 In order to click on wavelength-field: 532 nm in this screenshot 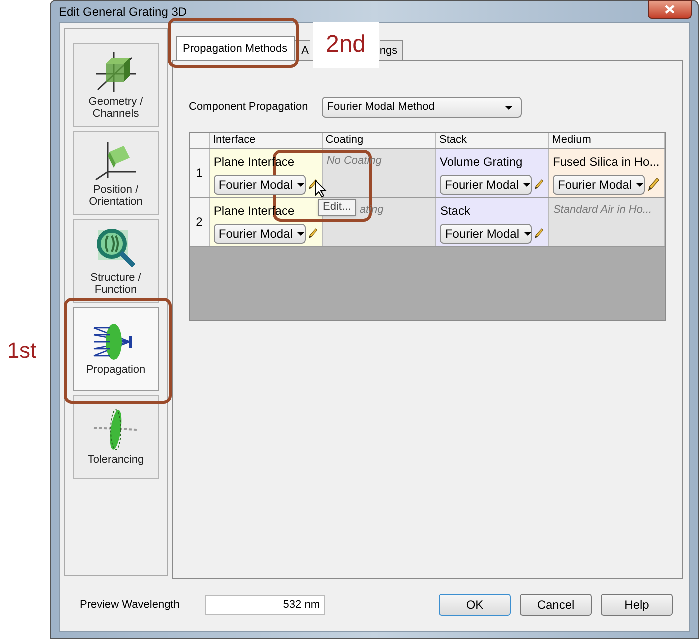, I will do `click(265, 605)`.